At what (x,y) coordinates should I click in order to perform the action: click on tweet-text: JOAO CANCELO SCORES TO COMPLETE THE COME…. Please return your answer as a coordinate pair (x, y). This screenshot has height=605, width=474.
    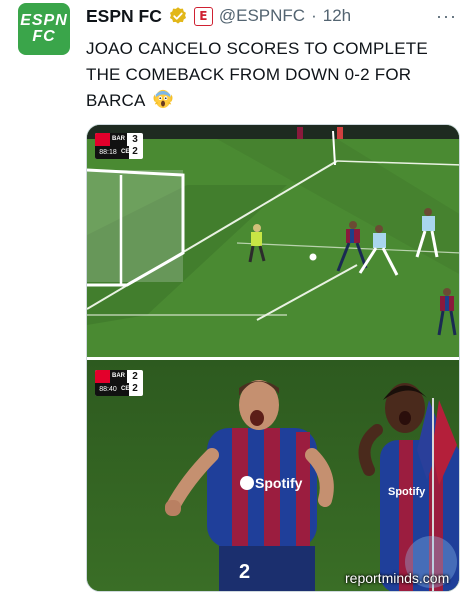
    Looking at the image, I should click on (271, 75).